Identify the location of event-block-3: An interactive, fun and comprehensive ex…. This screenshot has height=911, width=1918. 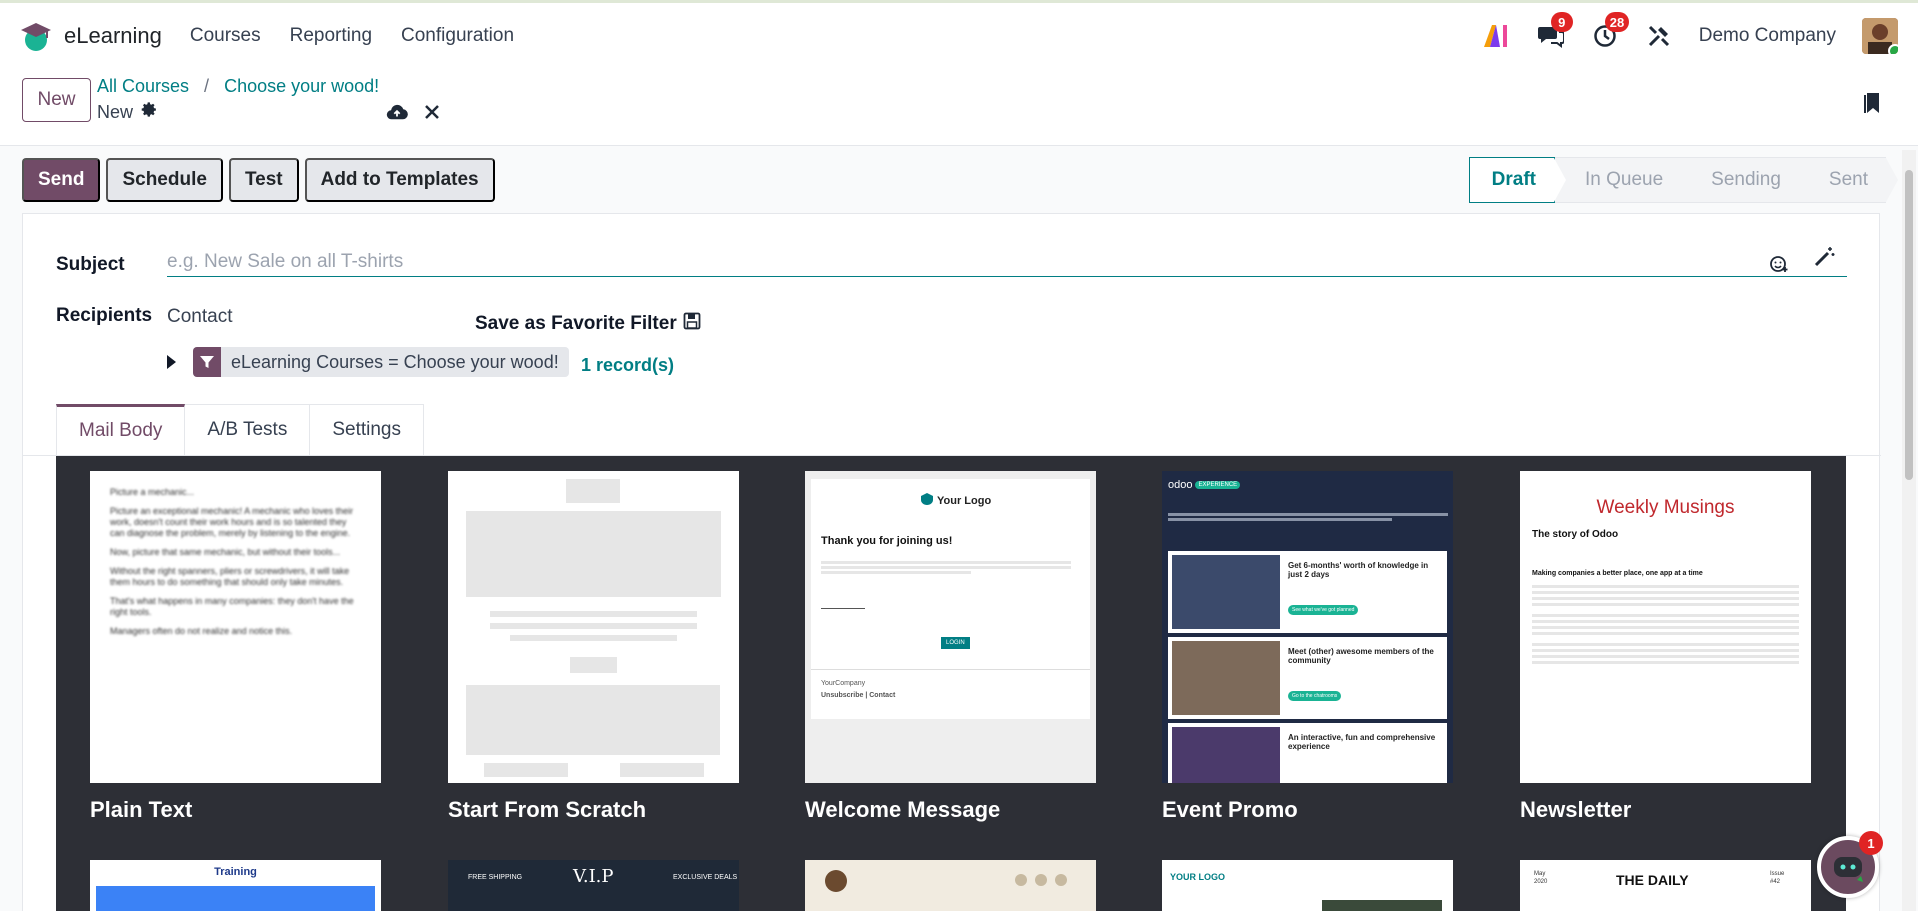
(1362, 742).